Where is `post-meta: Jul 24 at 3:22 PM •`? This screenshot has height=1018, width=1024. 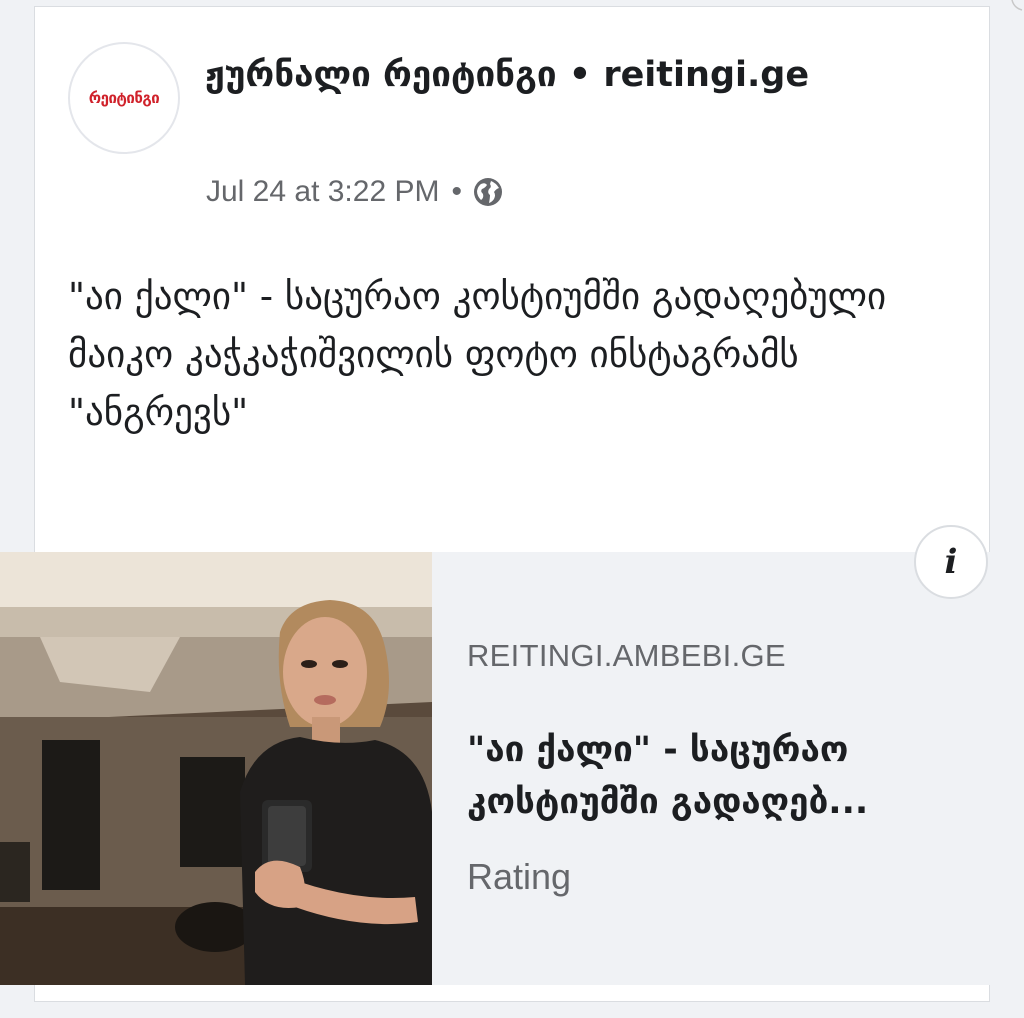
post-meta: Jul 24 at 3:22 PM • is located at coordinates (355, 192).